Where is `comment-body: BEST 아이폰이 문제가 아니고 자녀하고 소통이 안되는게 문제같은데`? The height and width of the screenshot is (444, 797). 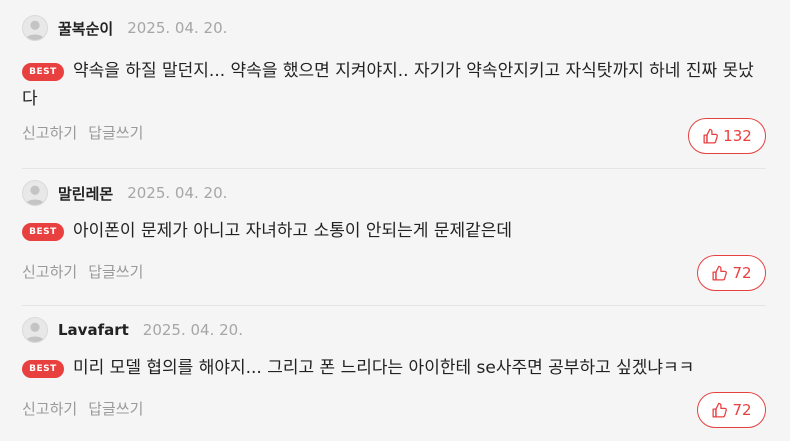
comment-body: BEST 아이폰이 문제가 아니고 자녀하고 소통이 안되는게 문제같은데 is located at coordinates (394, 231).